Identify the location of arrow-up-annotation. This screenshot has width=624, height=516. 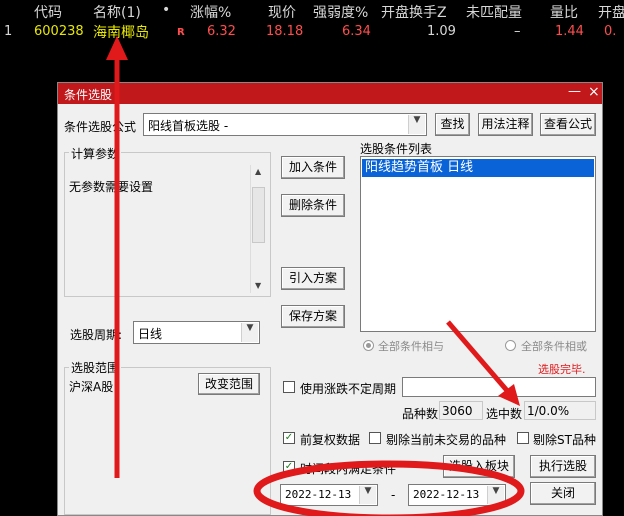
(117, 257).